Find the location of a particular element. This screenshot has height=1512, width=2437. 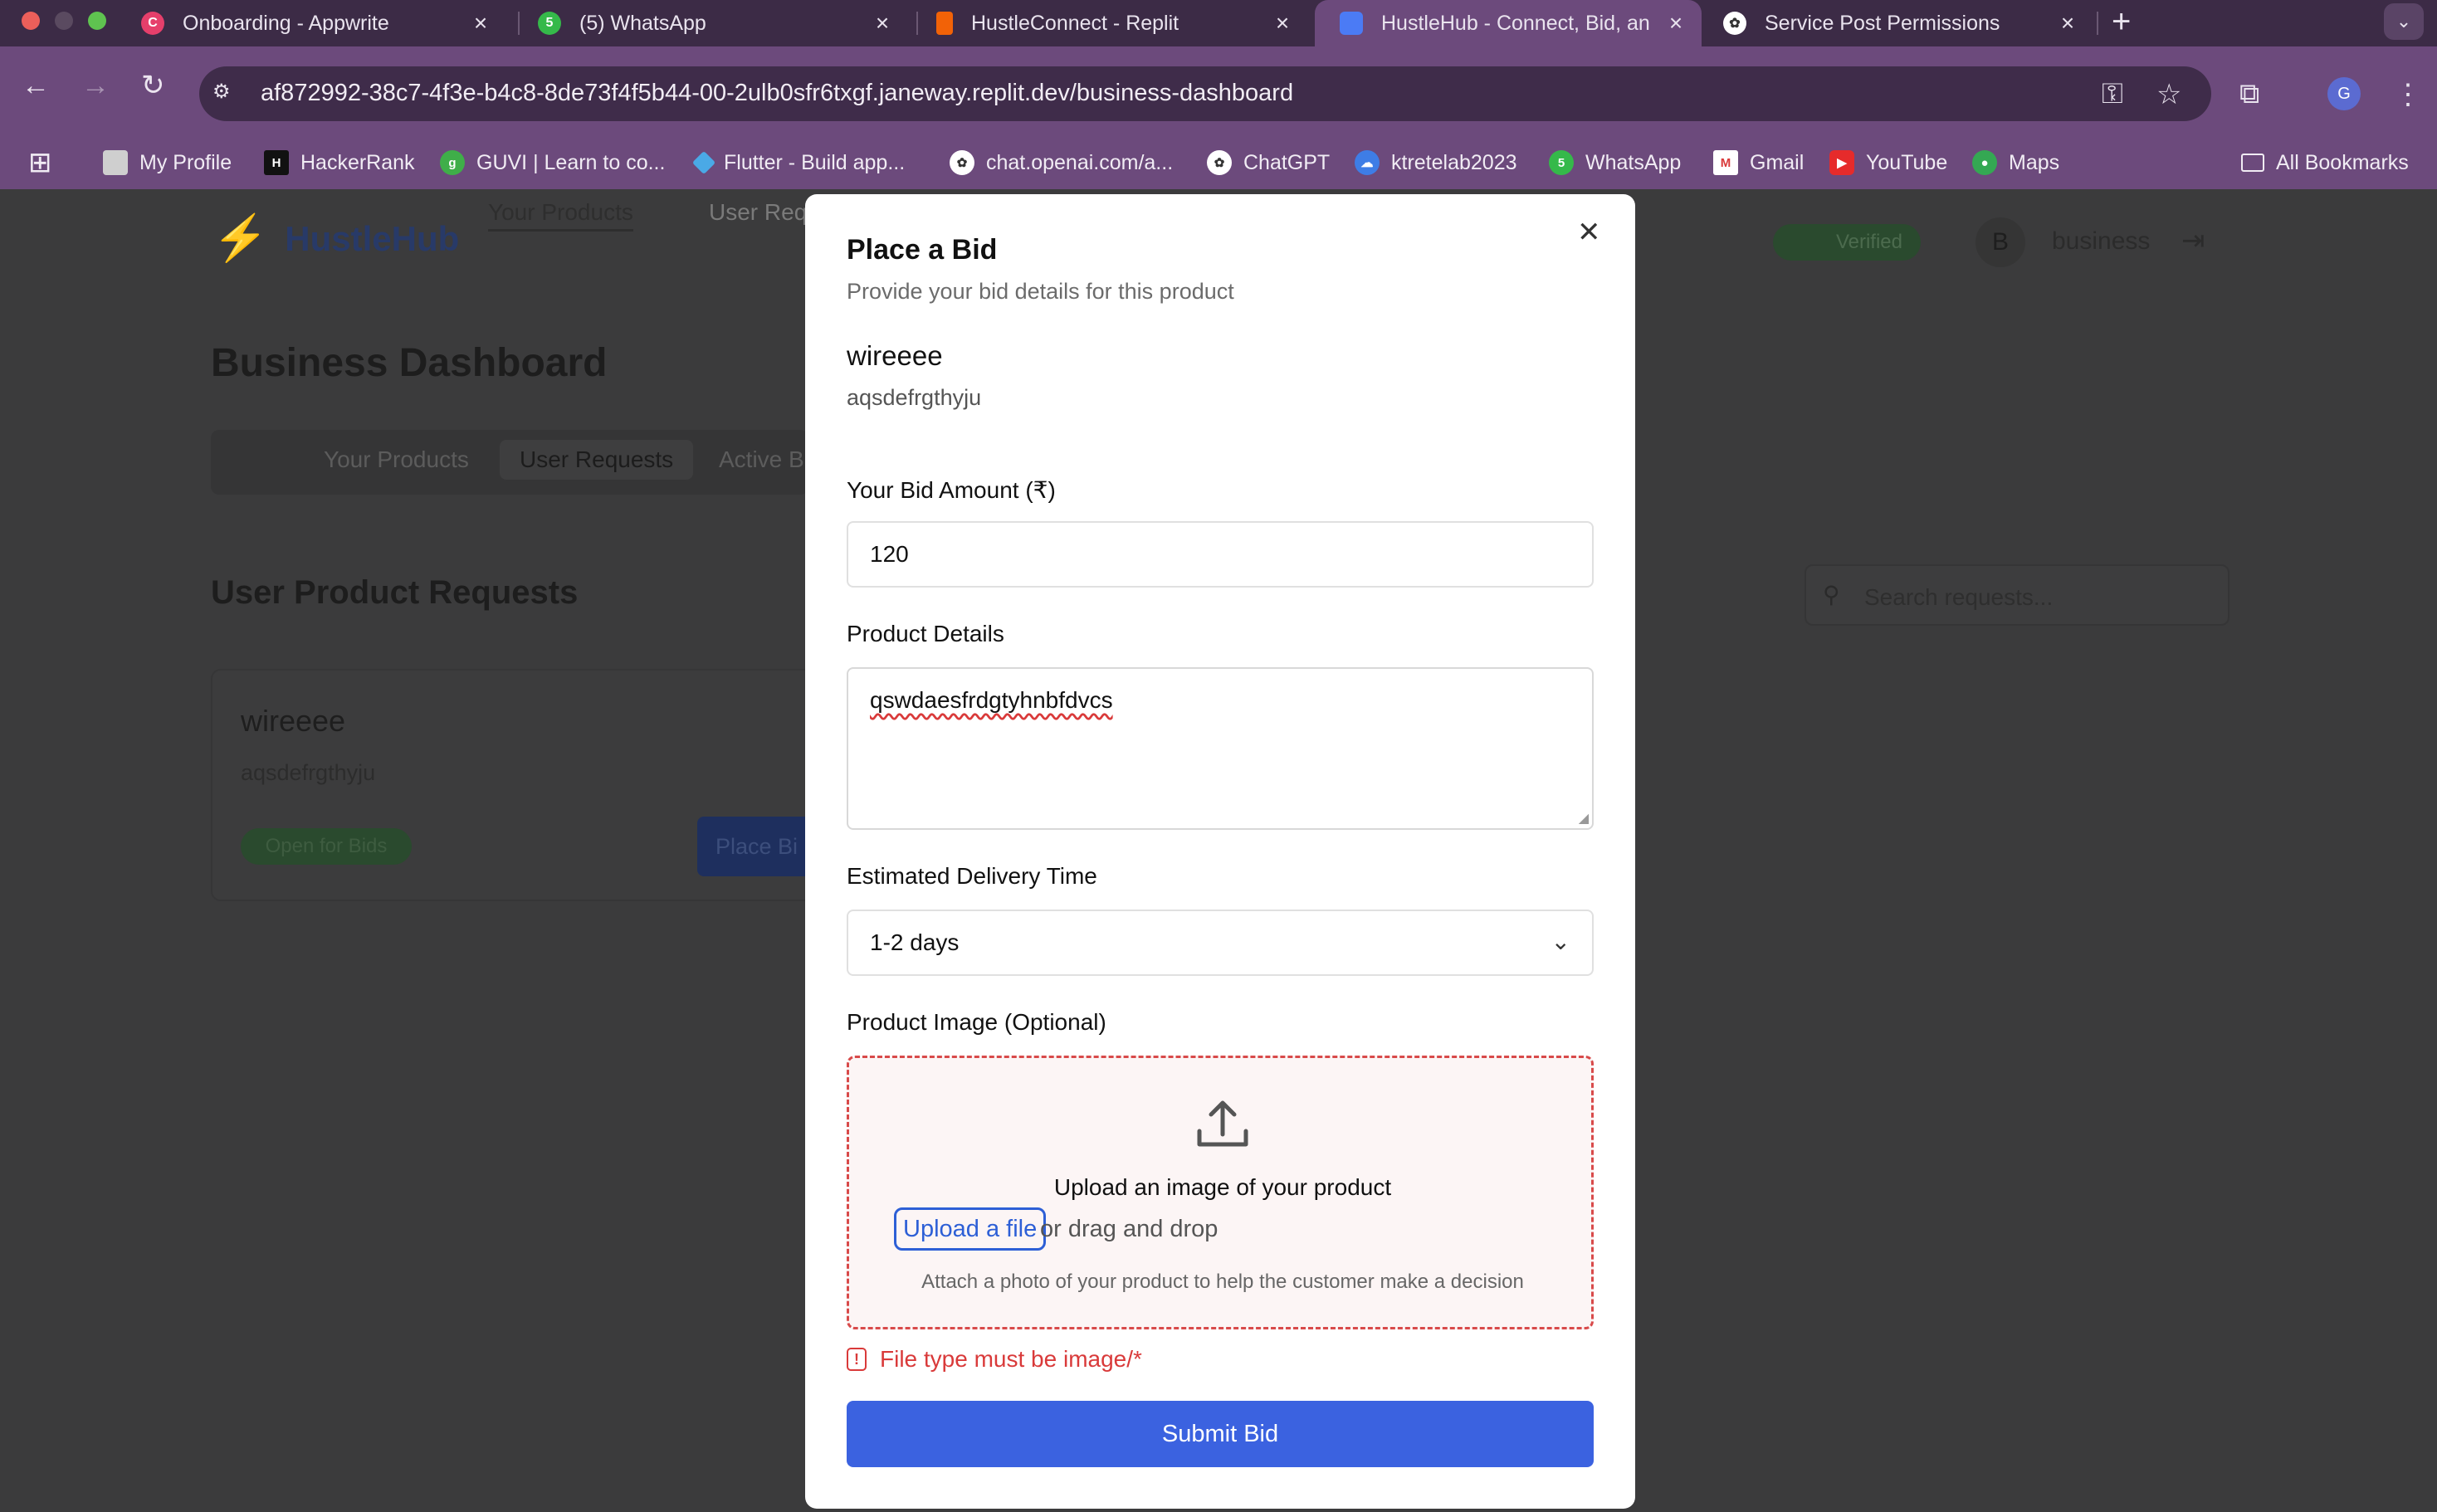

bookmark-maps: ● Maps is located at coordinates (2015, 163).